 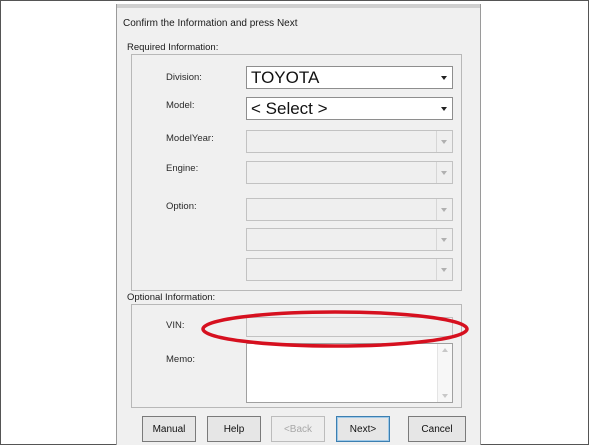 I want to click on instruction-text: Confirm the Information and press Next, so click(x=210, y=23).